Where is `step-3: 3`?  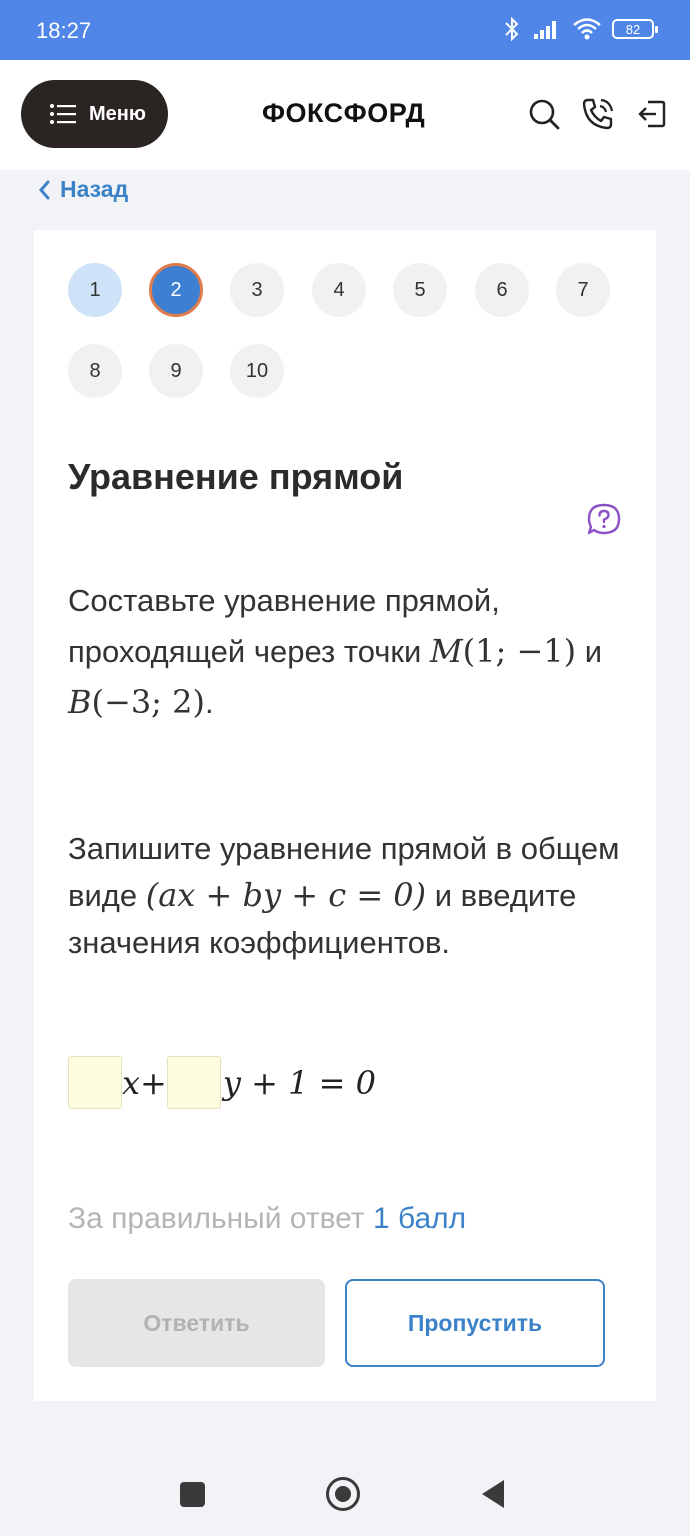 step-3: 3 is located at coordinates (257, 290).